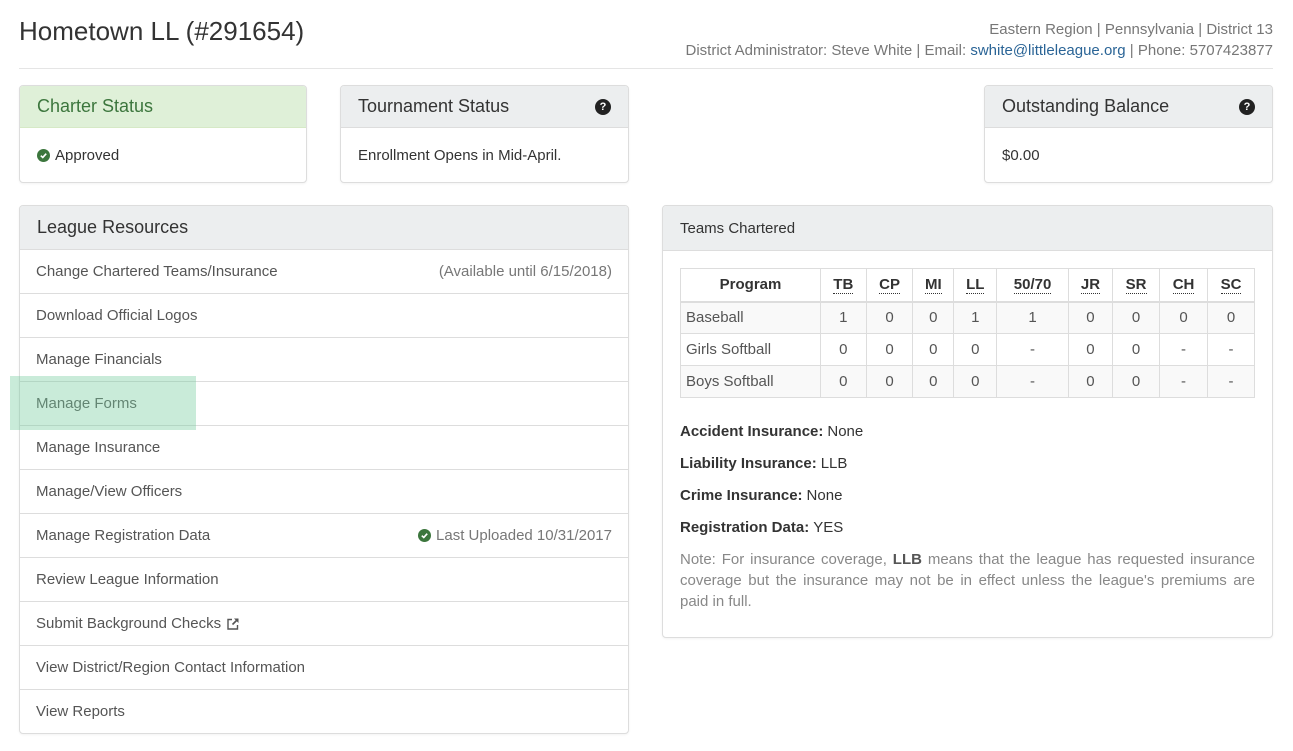 This screenshot has height=751, width=1293. I want to click on charter-status-panel: Charter Status Approved, so click(163, 134).